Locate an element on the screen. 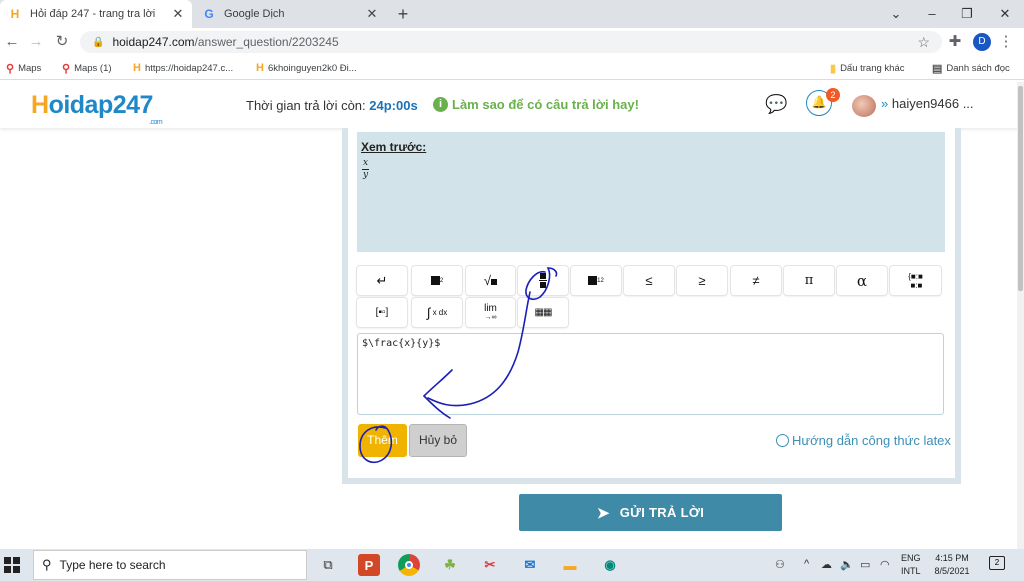  notification-badge: 2 is located at coordinates (833, 95).